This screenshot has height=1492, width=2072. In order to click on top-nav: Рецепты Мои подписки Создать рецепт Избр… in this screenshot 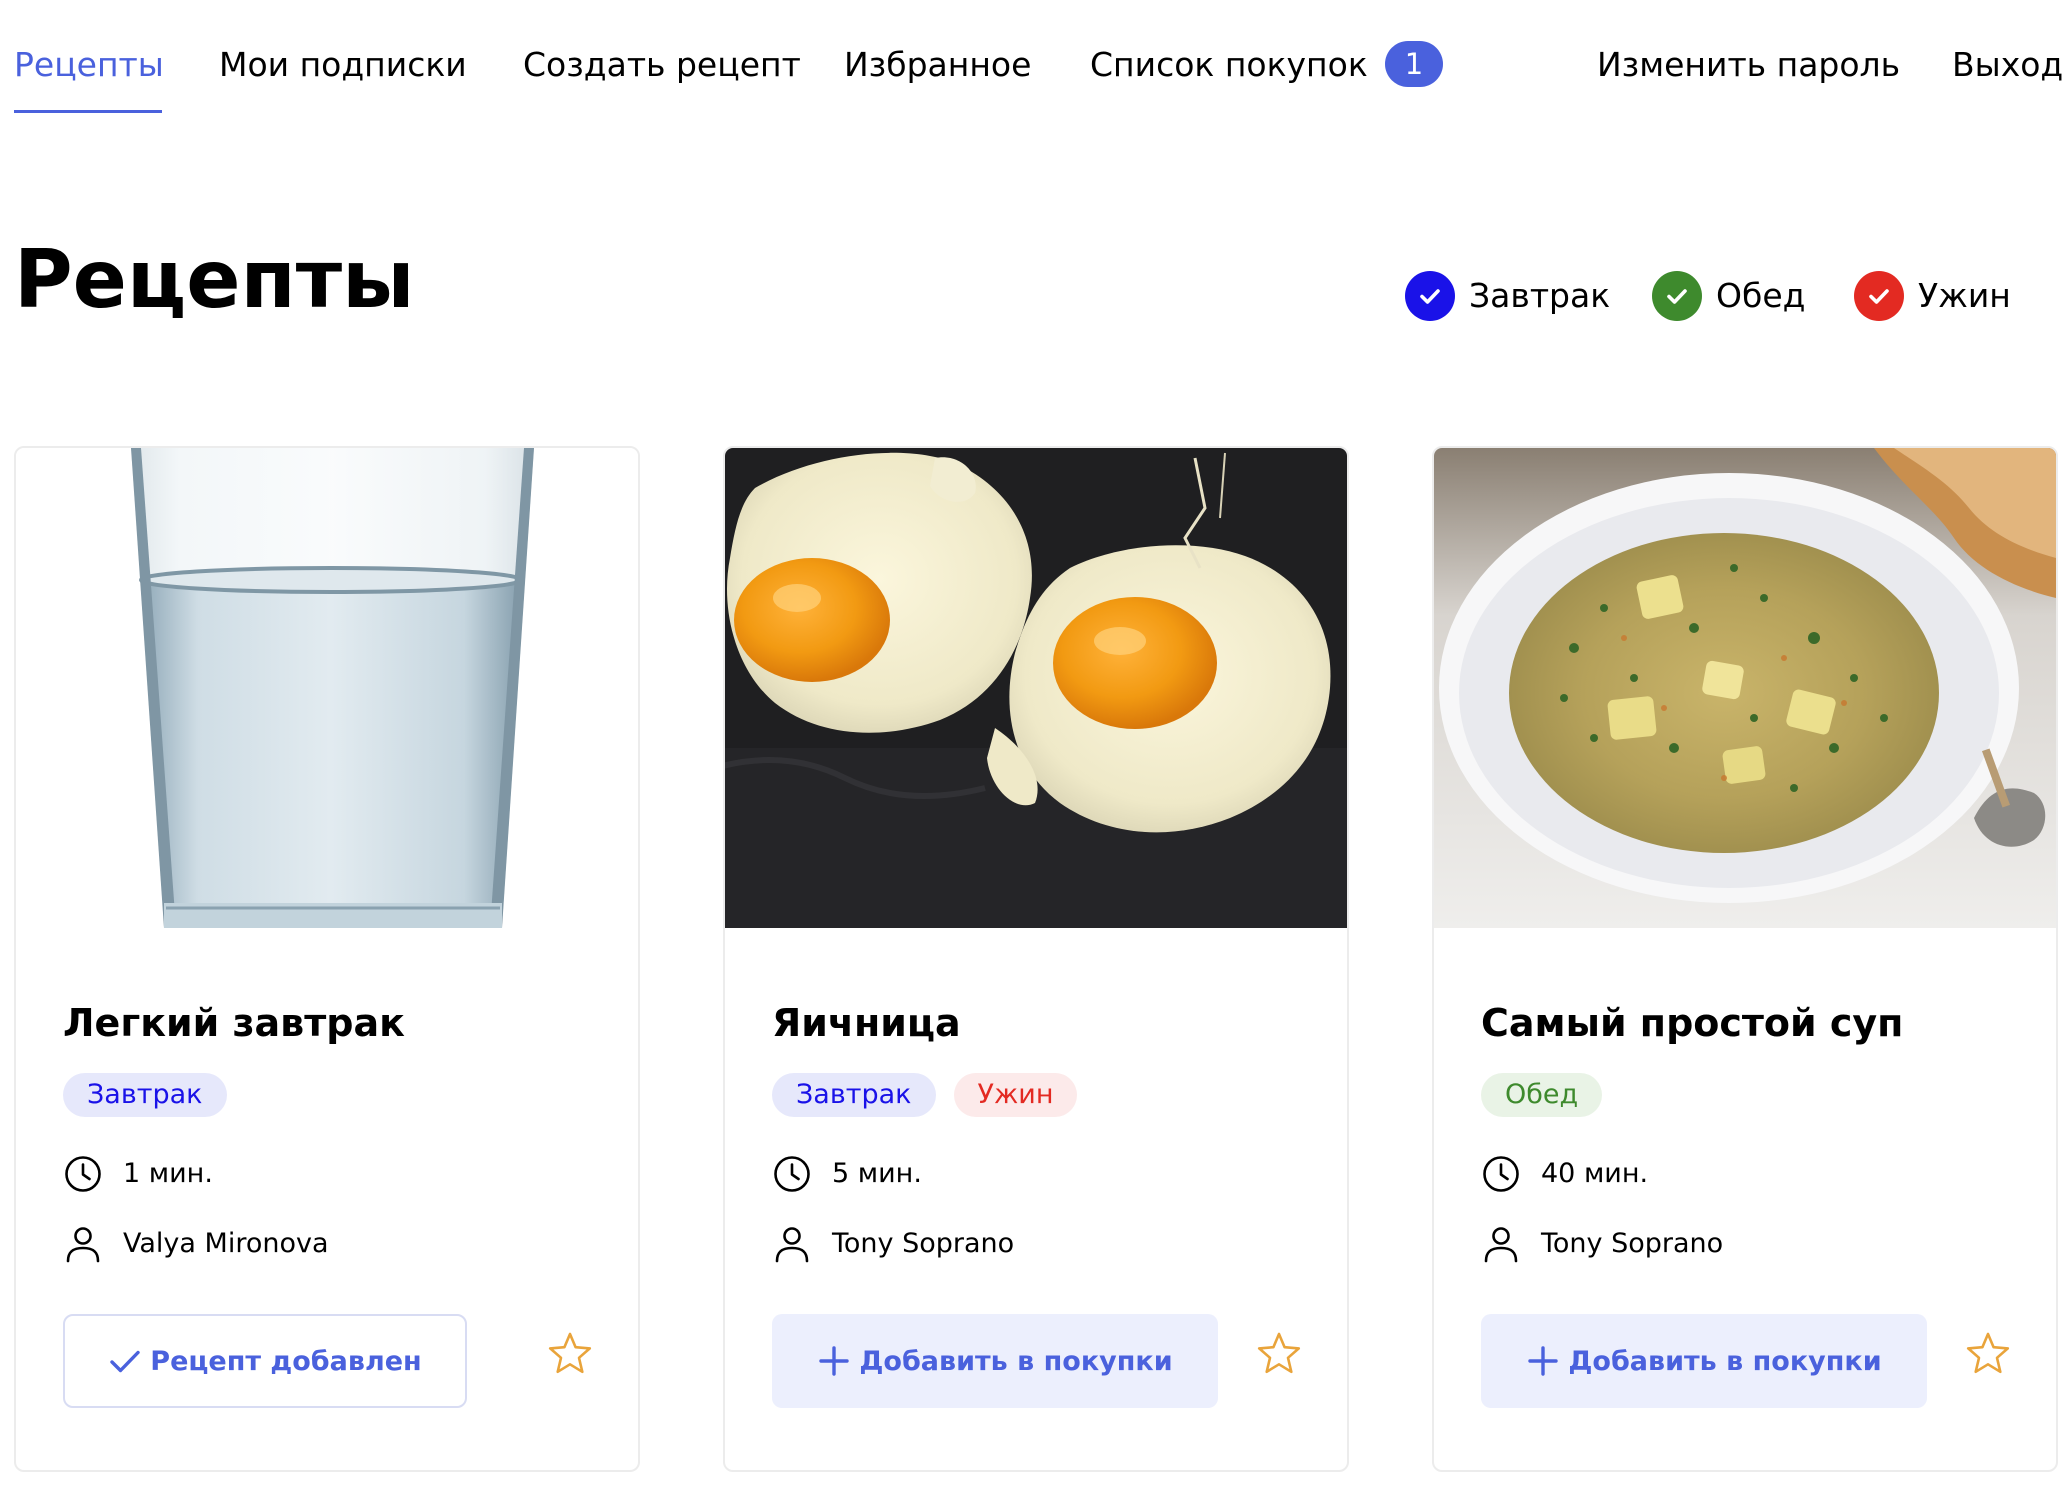, I will do `click(1036, 65)`.